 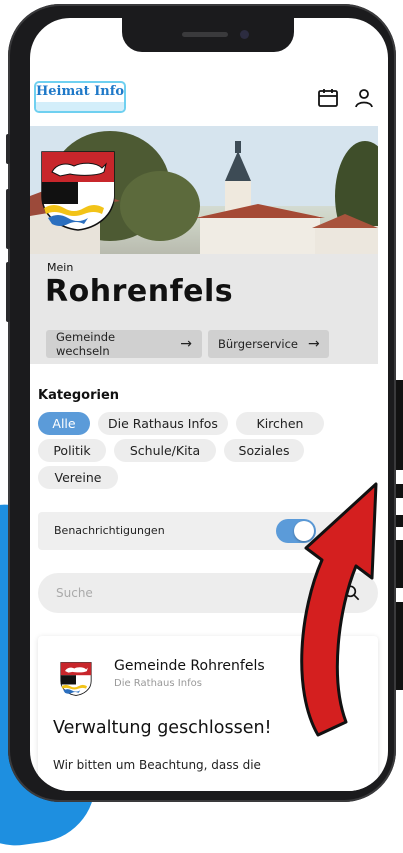 I want to click on news-body: Wir bitten um Beachtung, dass die, so click(x=157, y=765).